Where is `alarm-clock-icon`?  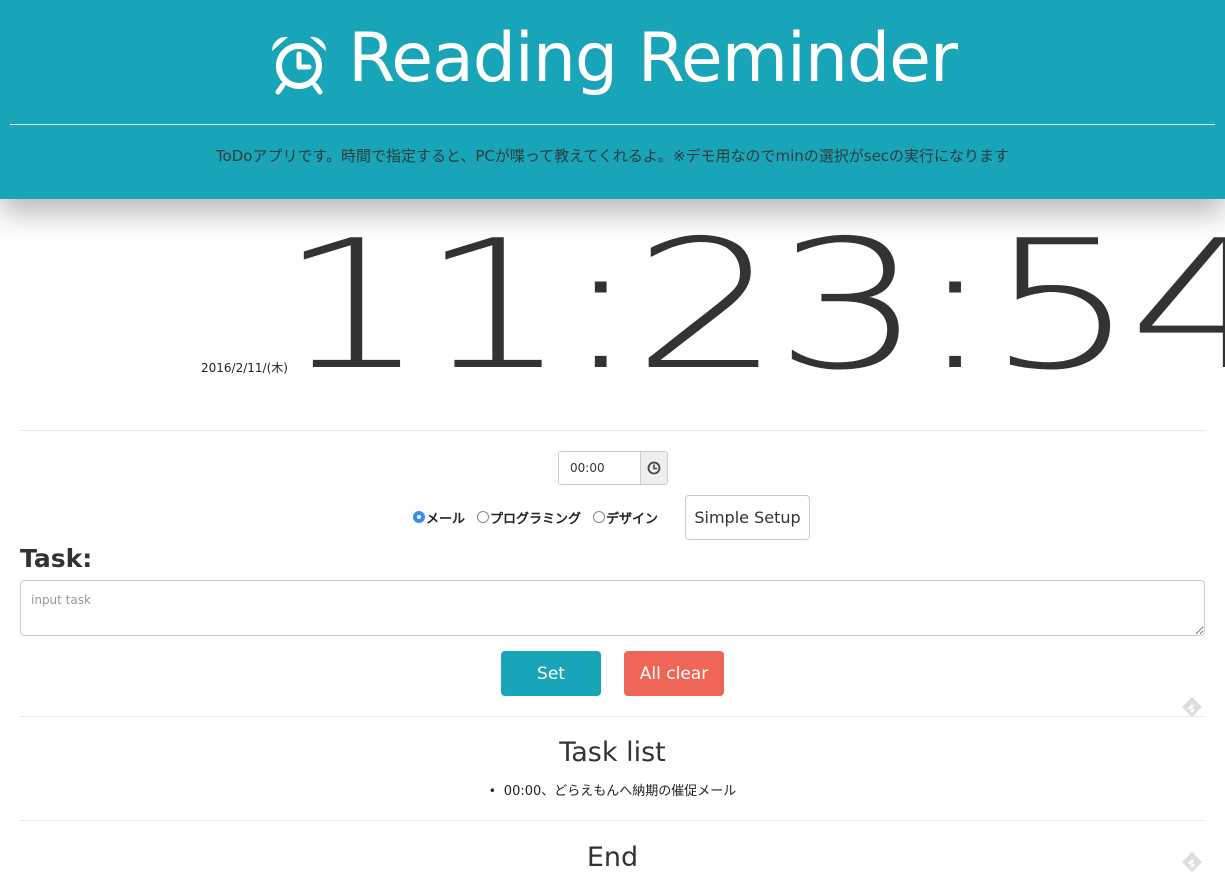
alarm-clock-icon is located at coordinates (299, 61).